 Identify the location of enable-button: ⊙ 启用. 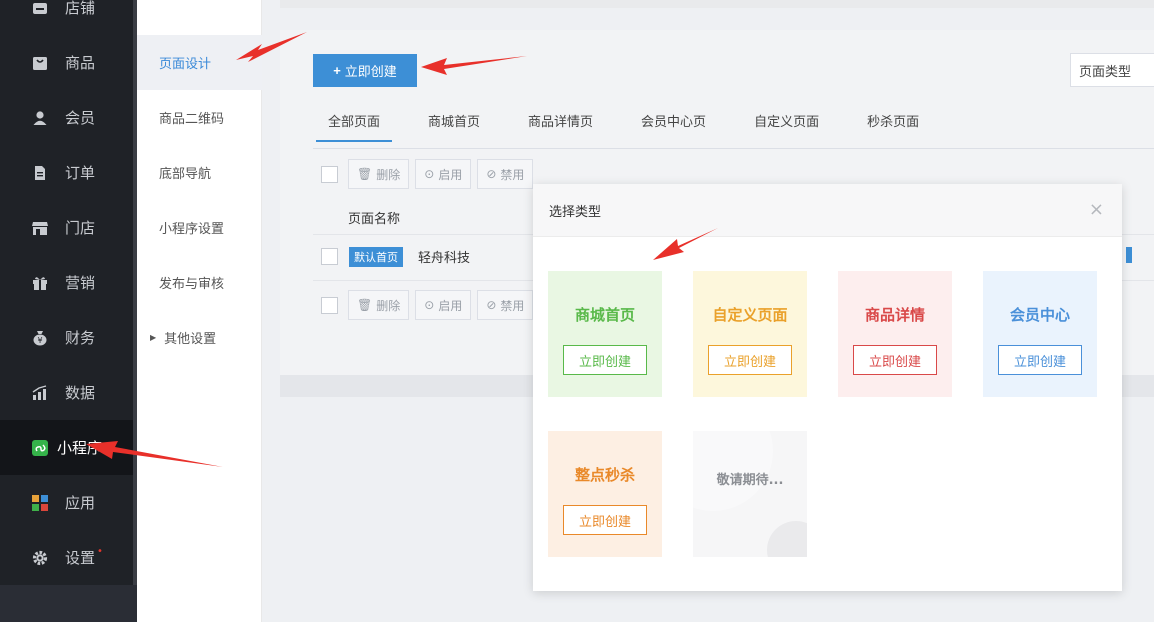
(443, 174).